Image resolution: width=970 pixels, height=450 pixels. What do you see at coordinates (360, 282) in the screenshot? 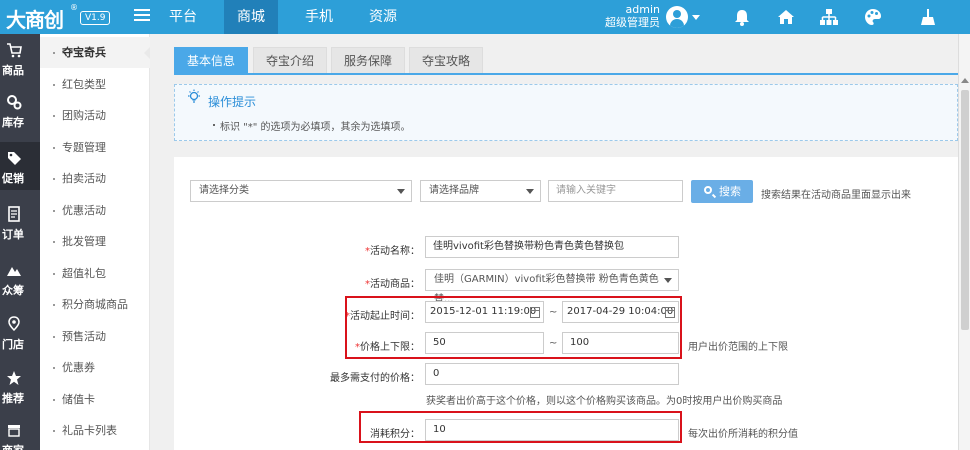
I see `activity-goods-label: *活动商品：` at bounding box center [360, 282].